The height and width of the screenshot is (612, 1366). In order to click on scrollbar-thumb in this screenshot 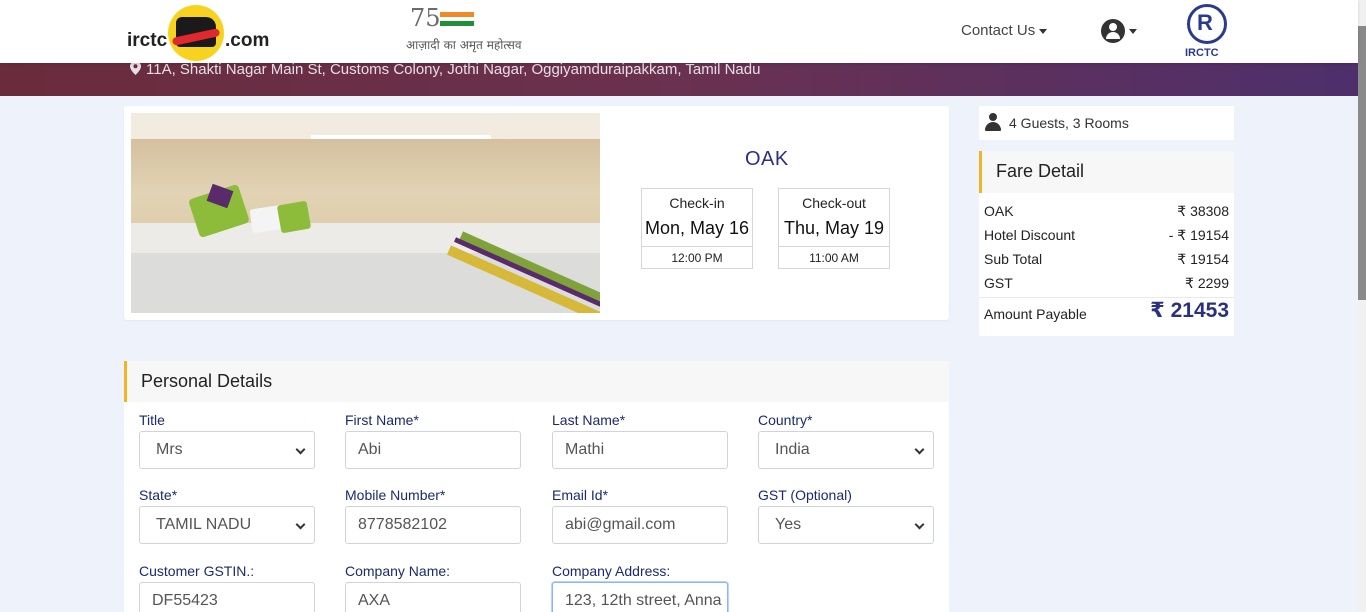, I will do `click(1362, 163)`.